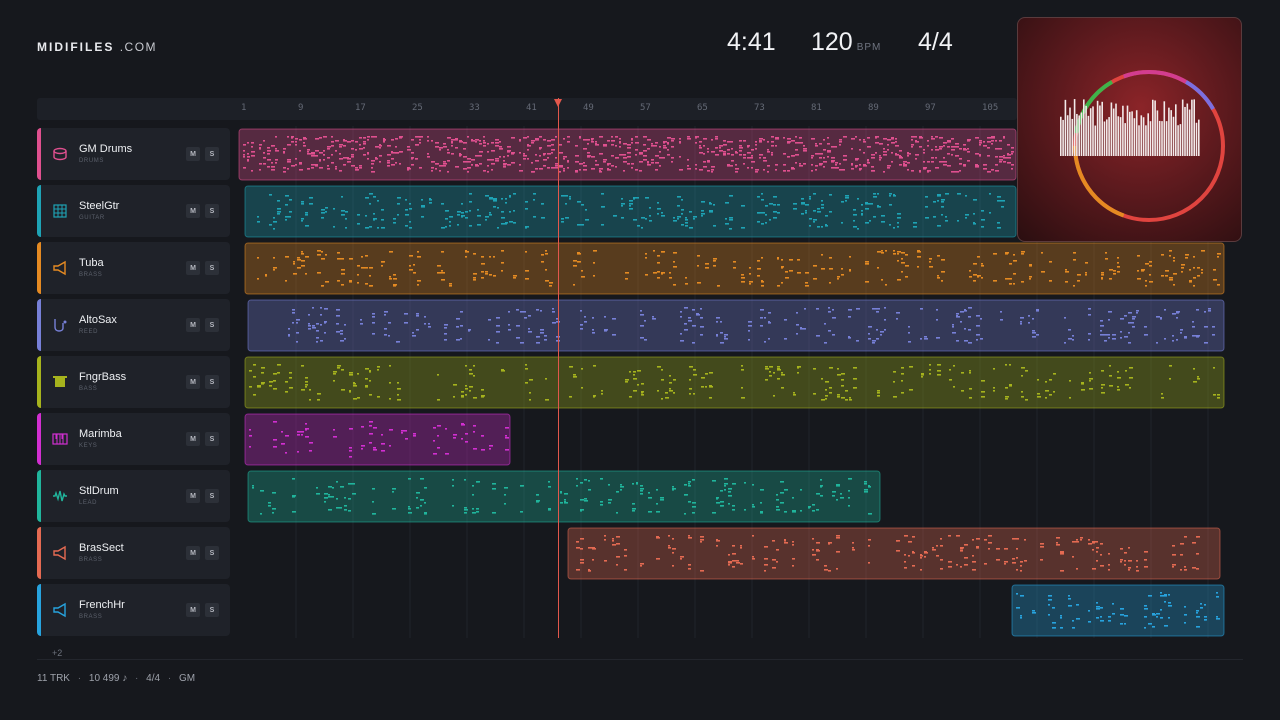 The width and height of the screenshot is (1280, 720). I want to click on track-name: StlDrum, so click(99, 491).